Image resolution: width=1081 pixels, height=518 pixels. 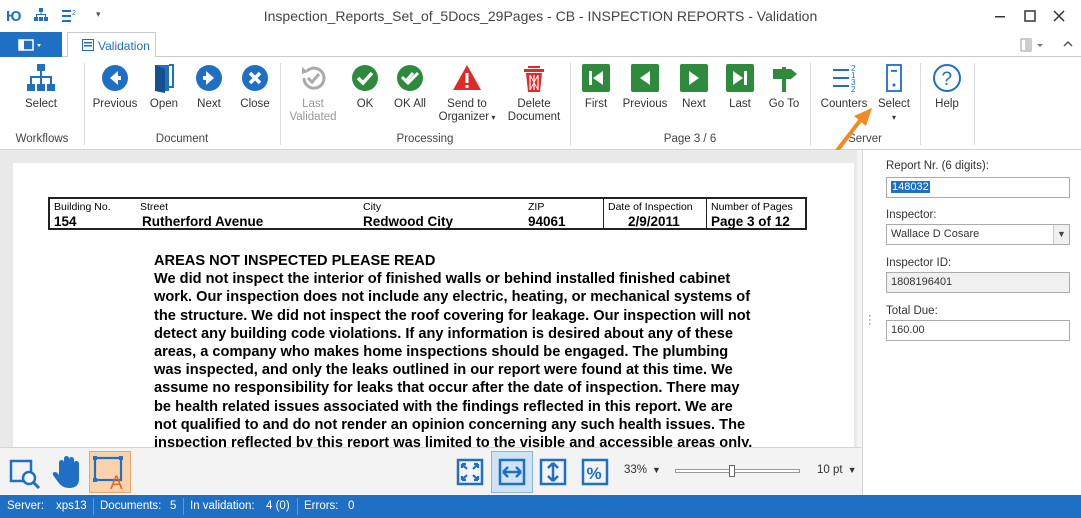 I want to click on report-nr-label: Report Nr. (6 digits):, so click(x=937, y=166).